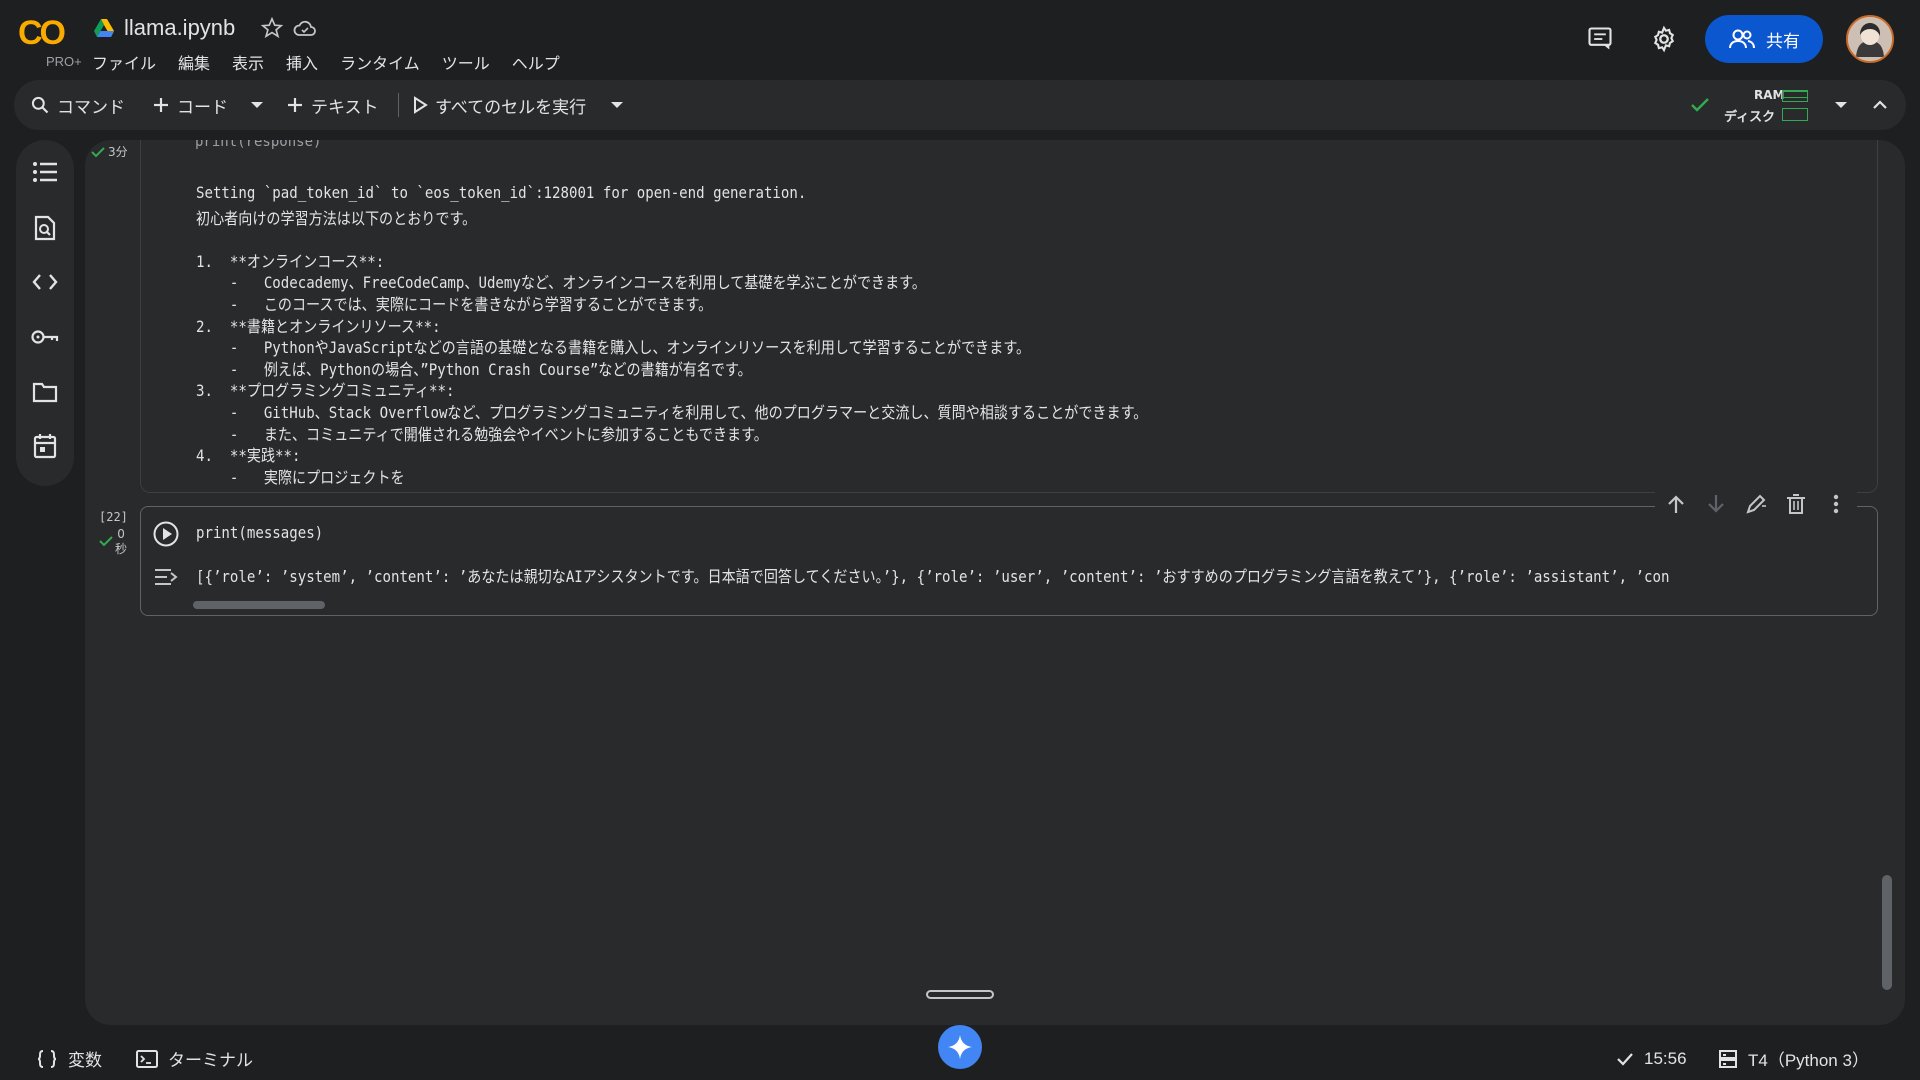 Image resolution: width=1920 pixels, height=1080 pixels. I want to click on logo-subtitle: PRO+, so click(64, 61).